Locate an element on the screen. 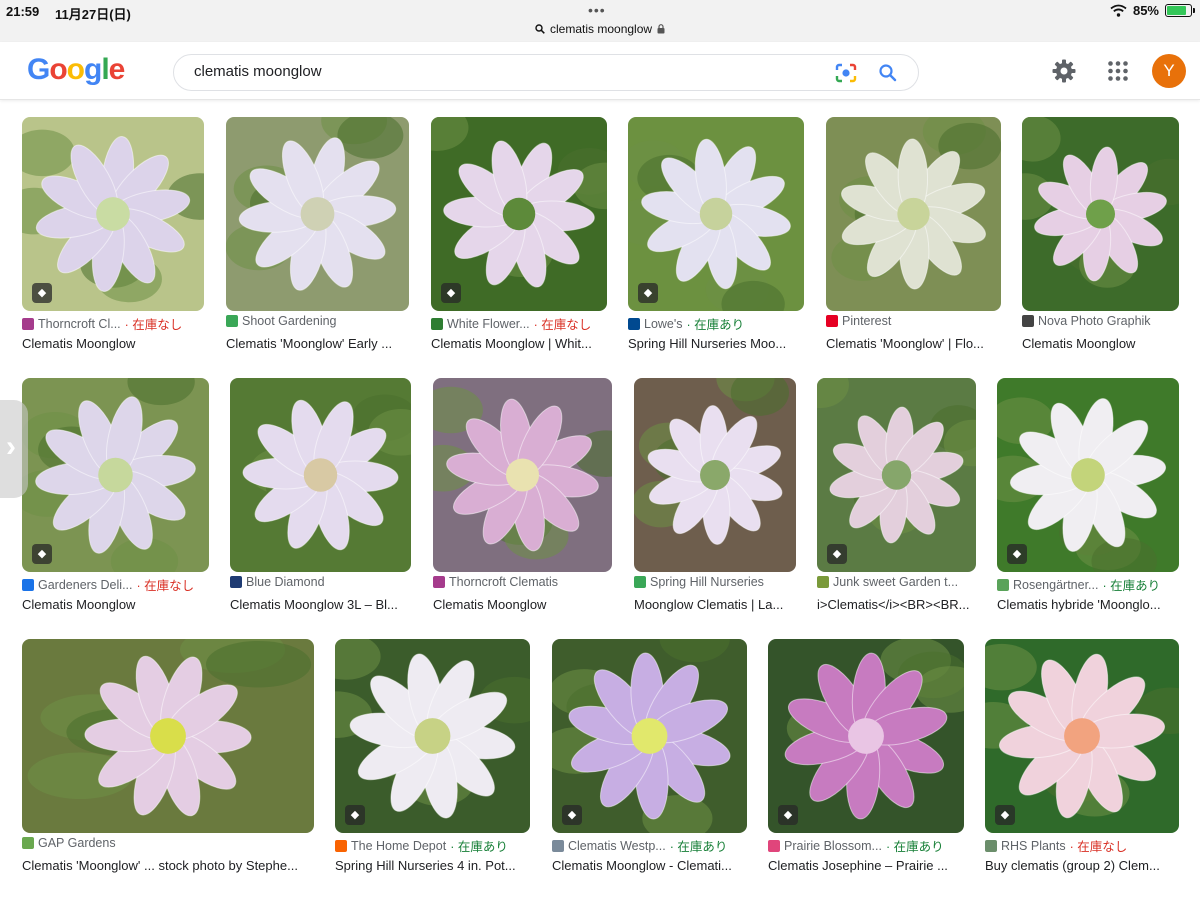 This screenshot has width=1200, height=900. result-source: White Flower... · 在庫なし is located at coordinates (519, 323).